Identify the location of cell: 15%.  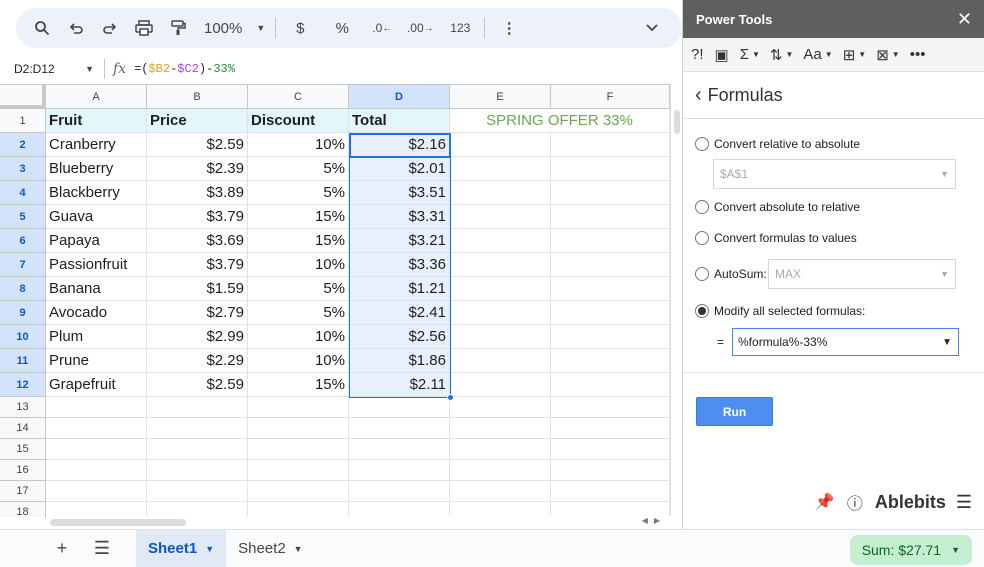
(298, 385).